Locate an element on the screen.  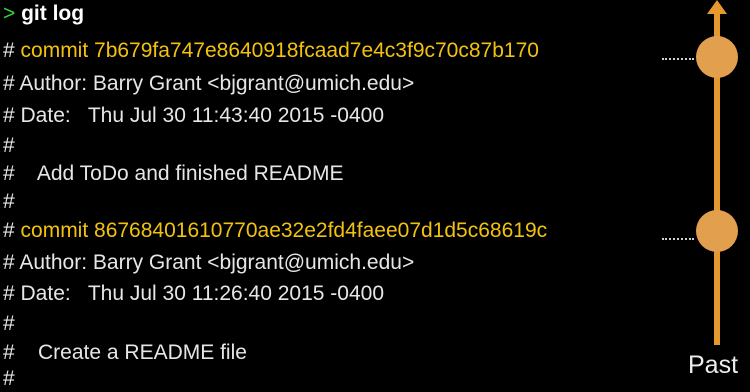
log-line-date: # Date: Thu Jul 30 11:43:40 2015 -0400 is located at coordinates (193, 116).